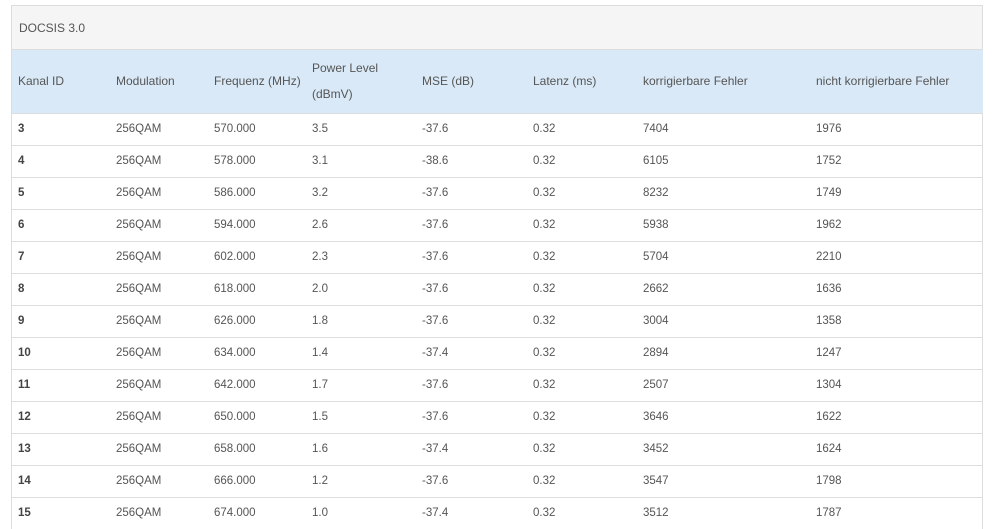 The width and height of the screenshot is (999, 529). Describe the element at coordinates (896, 81) in the screenshot. I see `header-nicht-korrigierbare-fehler: nicht korrigierbare Fehler` at that location.